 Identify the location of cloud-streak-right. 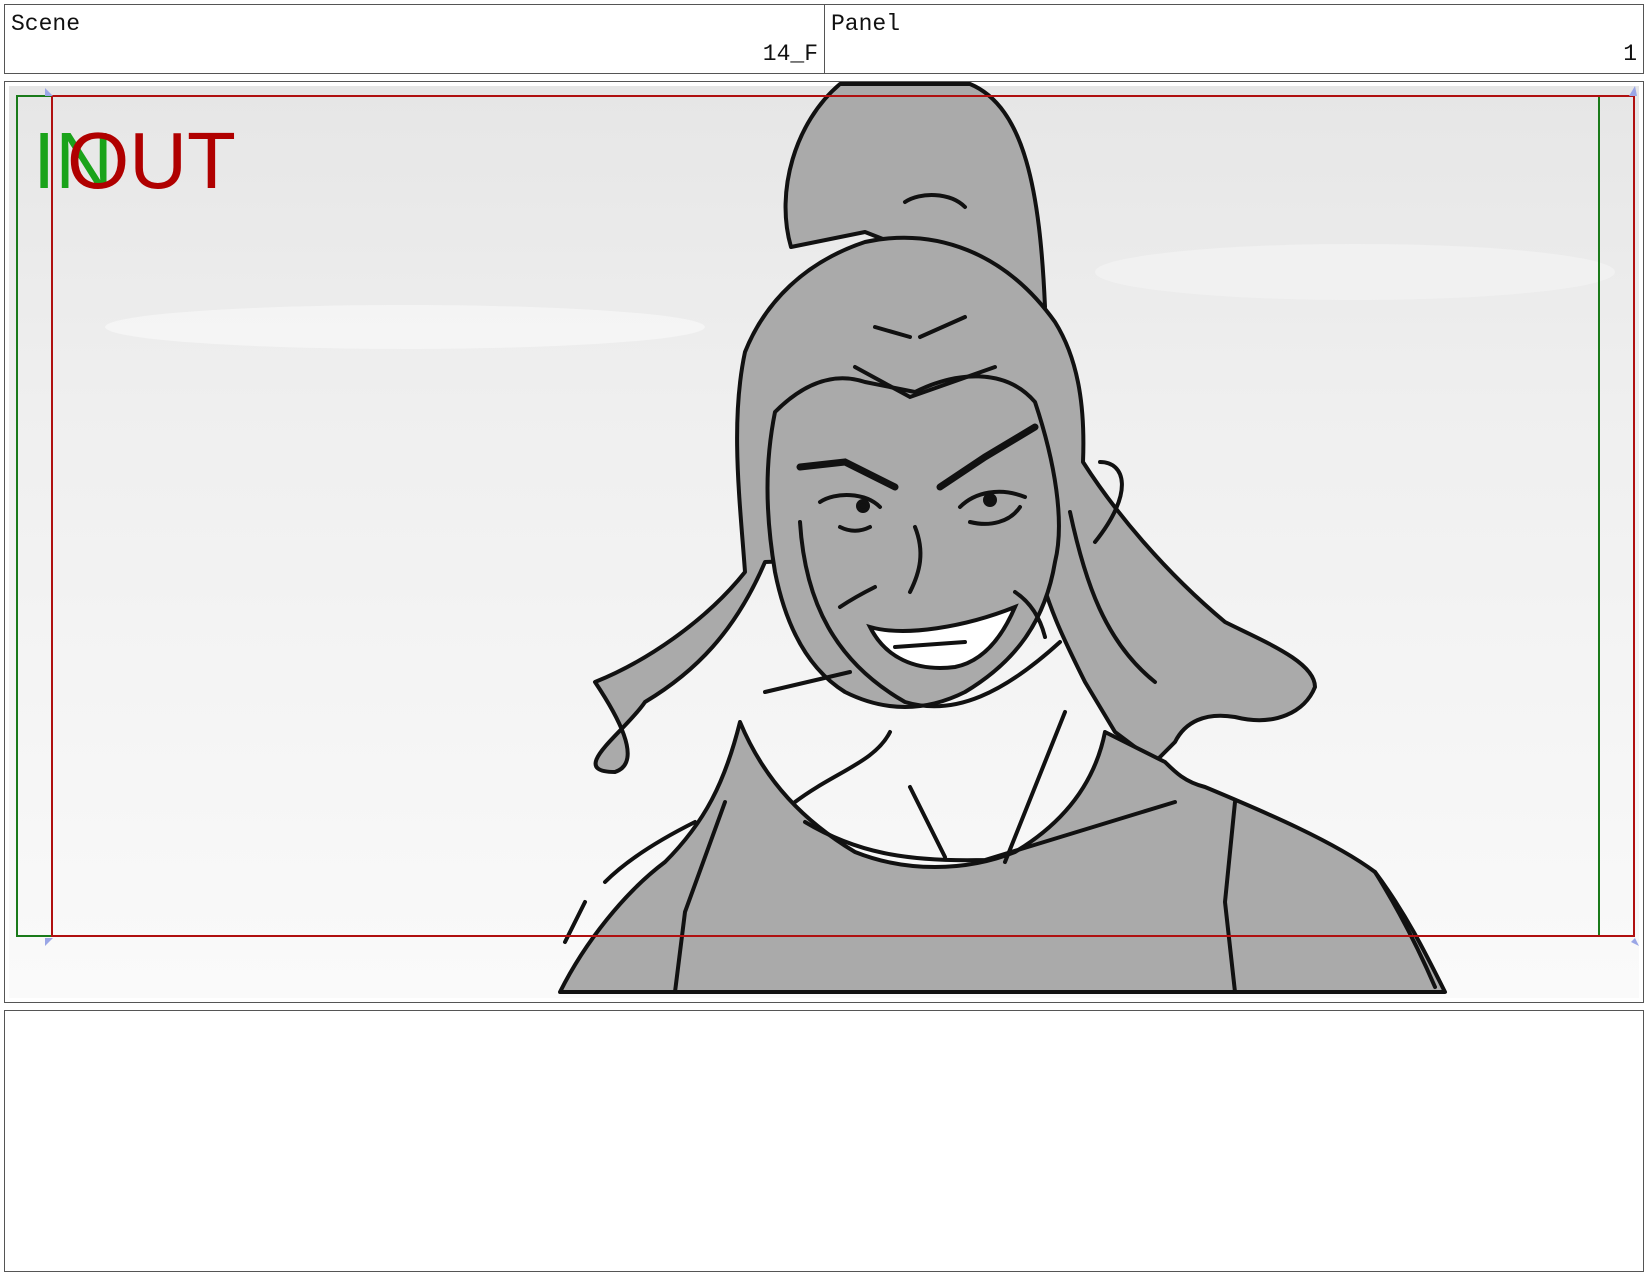
(1355, 272).